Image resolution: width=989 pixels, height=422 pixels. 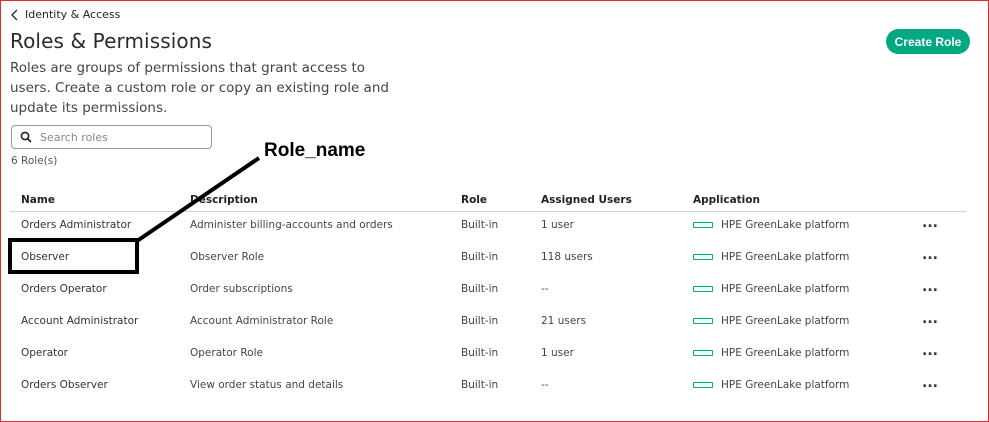 I want to click on role-description: Order subscriptions, so click(x=241, y=289).